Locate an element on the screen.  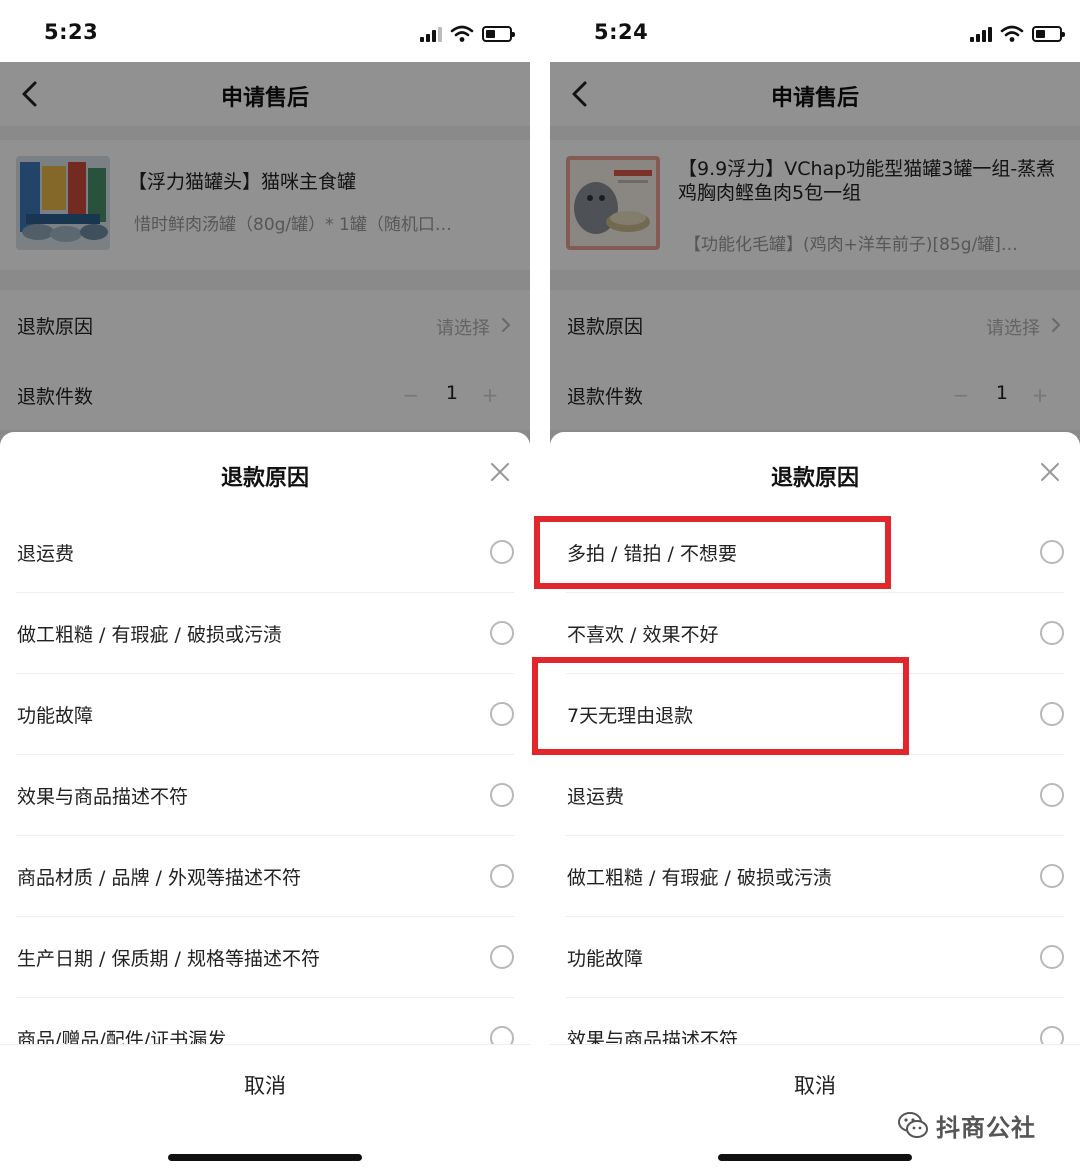
reason-label: 生产日期 / 保质期 / 规格等描述不符 is located at coordinates (168, 959).